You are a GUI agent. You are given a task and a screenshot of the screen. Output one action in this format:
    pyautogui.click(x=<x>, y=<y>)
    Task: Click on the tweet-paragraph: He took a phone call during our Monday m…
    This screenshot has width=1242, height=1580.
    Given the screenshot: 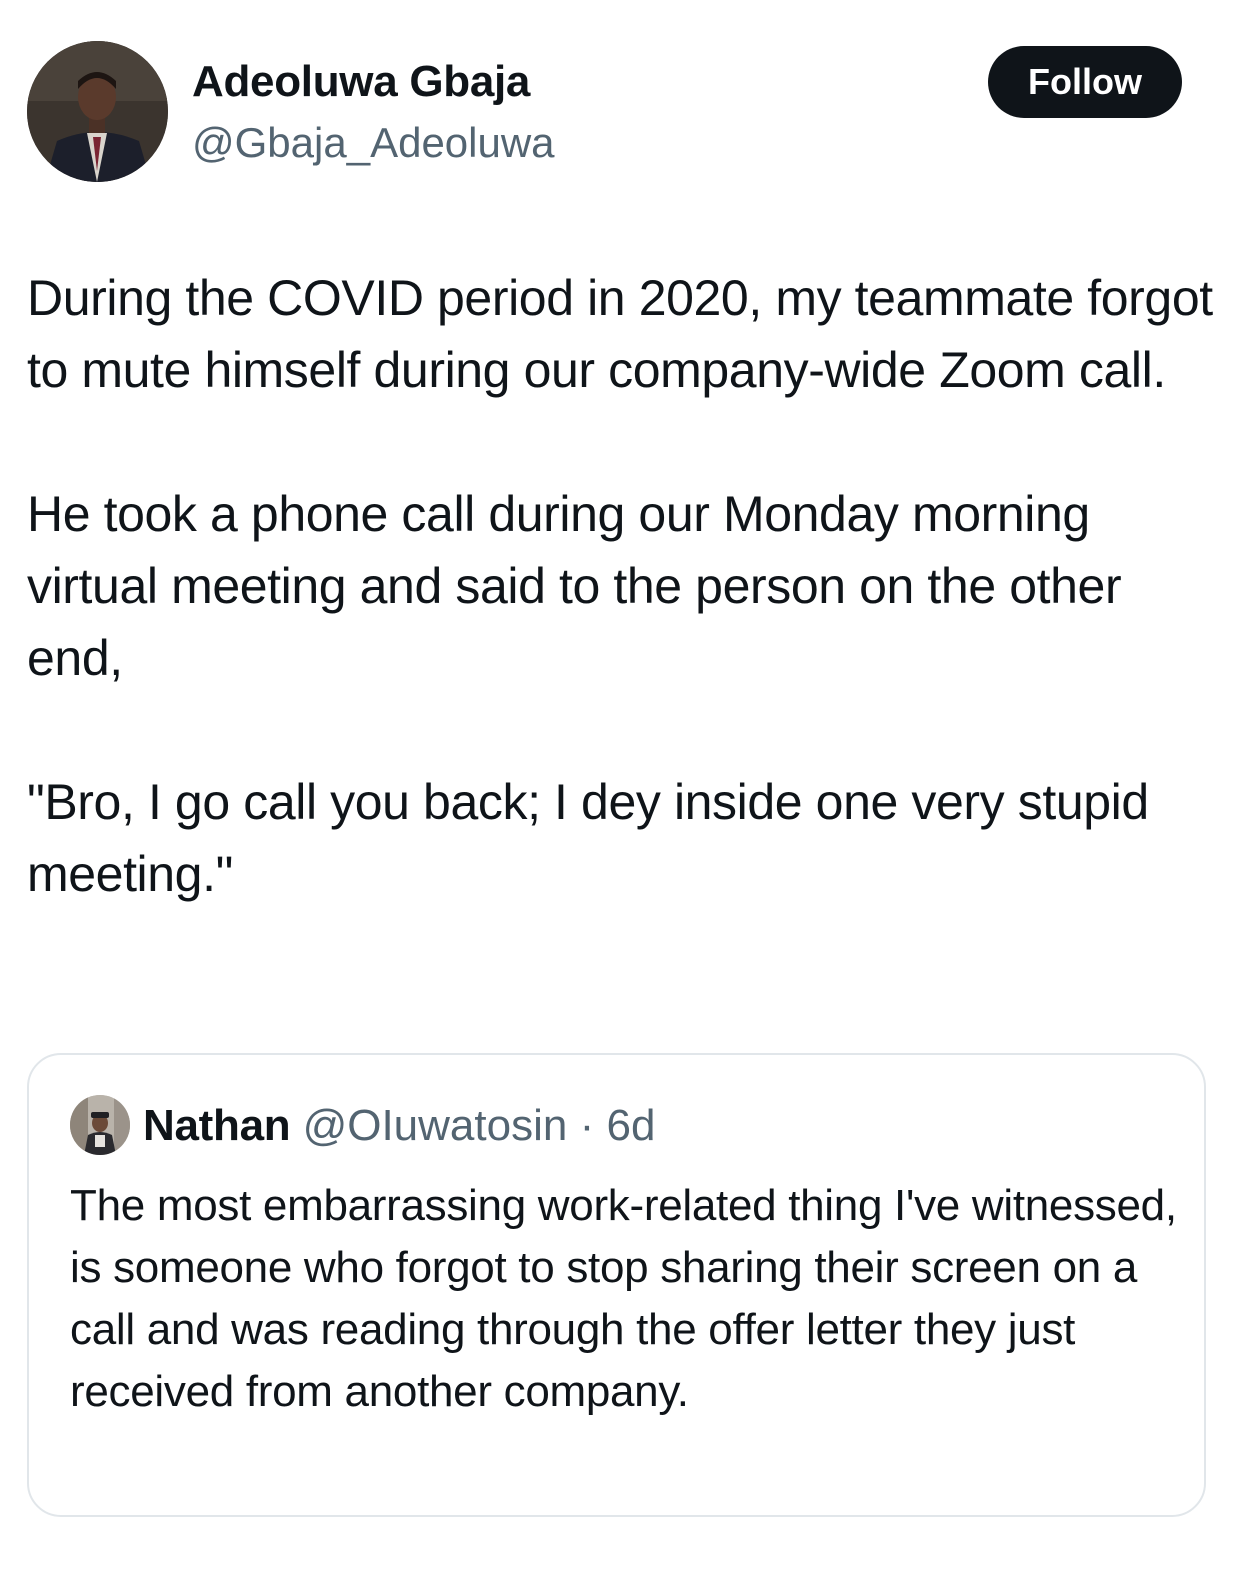 What is the action you would take?
    pyautogui.click(x=574, y=586)
    